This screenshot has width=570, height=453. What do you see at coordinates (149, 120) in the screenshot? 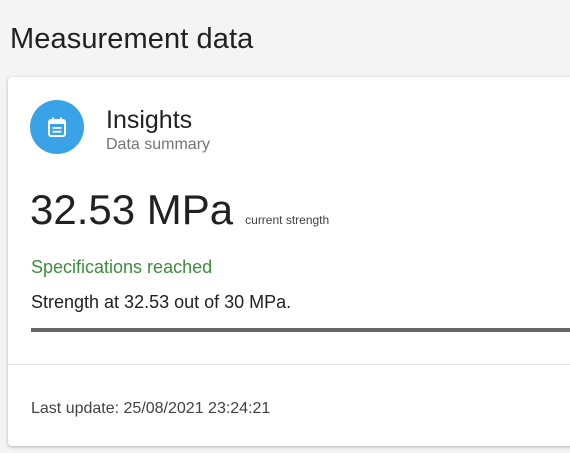
I see `card-title: Insights` at bounding box center [149, 120].